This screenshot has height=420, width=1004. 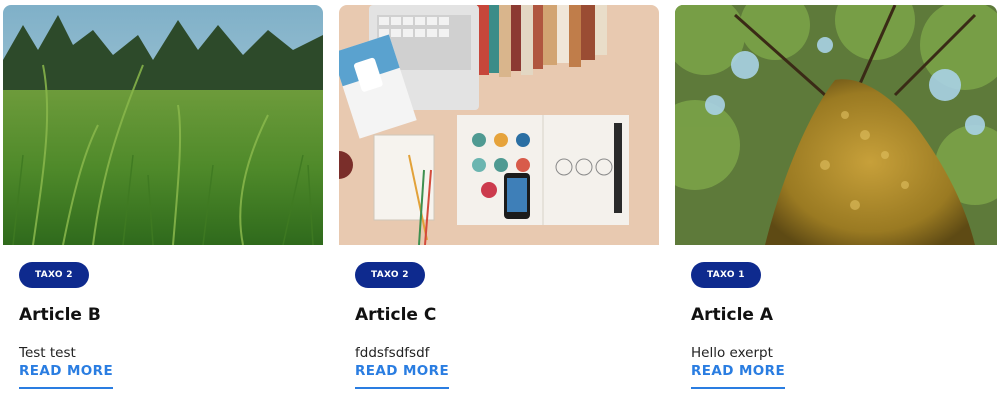 I want to click on article-title: Article C, so click(x=507, y=315).